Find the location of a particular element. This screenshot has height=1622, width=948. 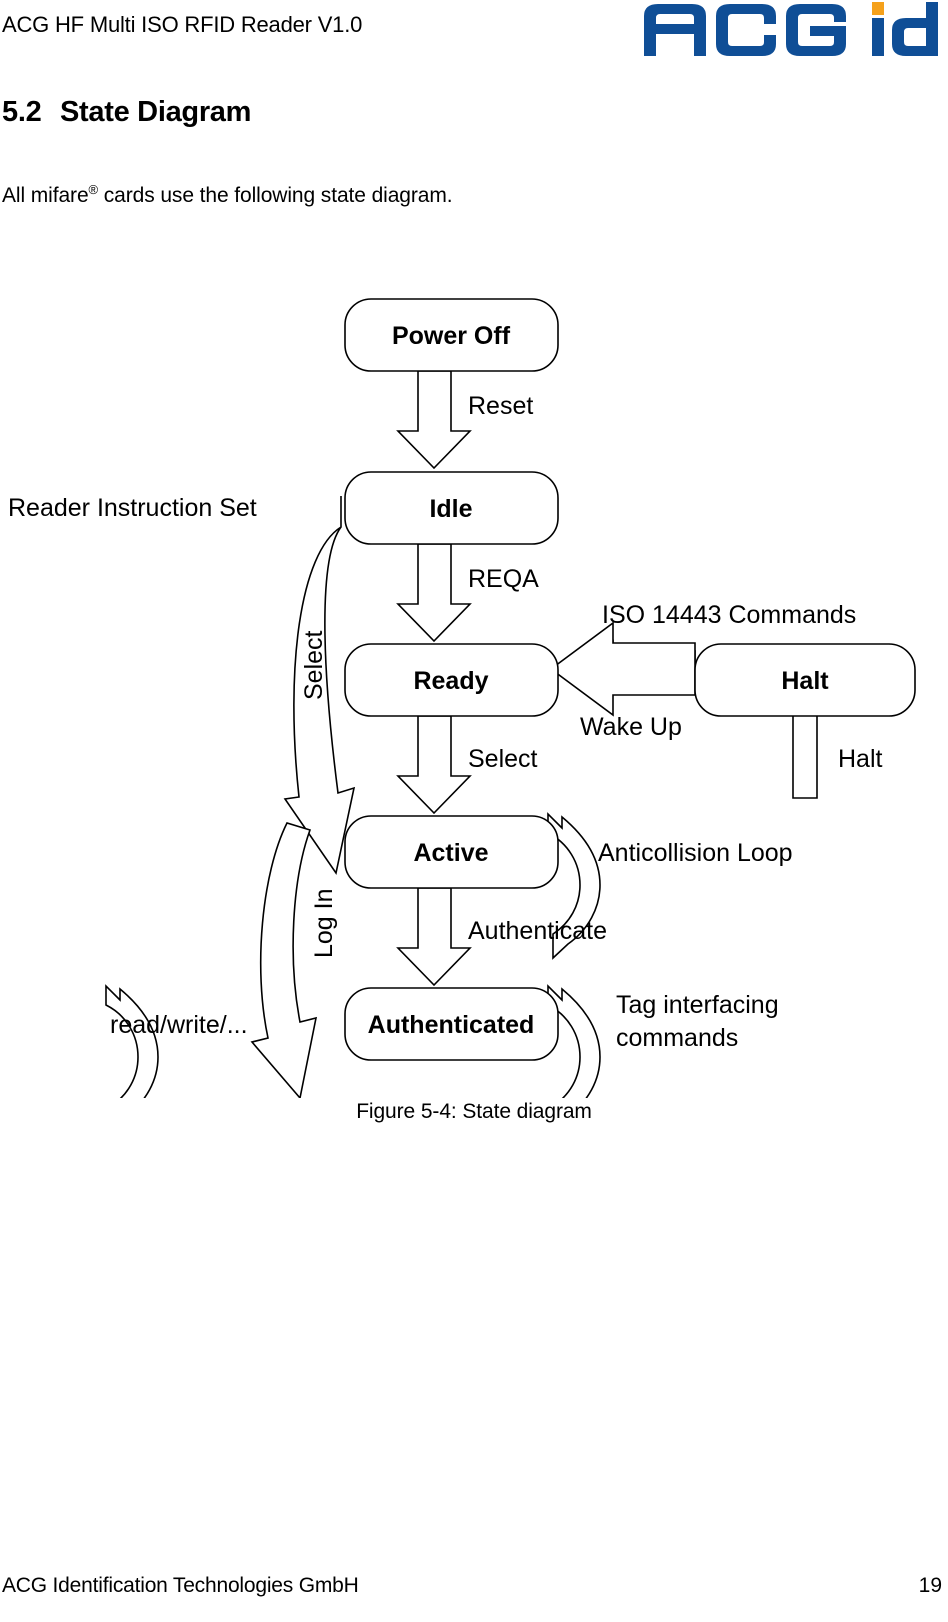

state-node-ready: Ready is located at coordinates (451, 680).